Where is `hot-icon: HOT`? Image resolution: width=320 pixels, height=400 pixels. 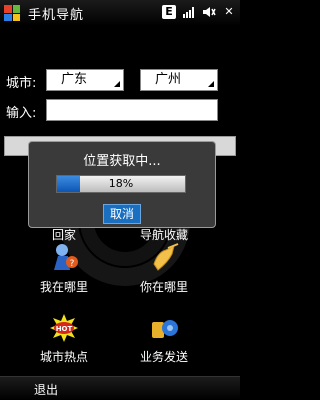
hot-icon: HOT is located at coordinates (64, 328).